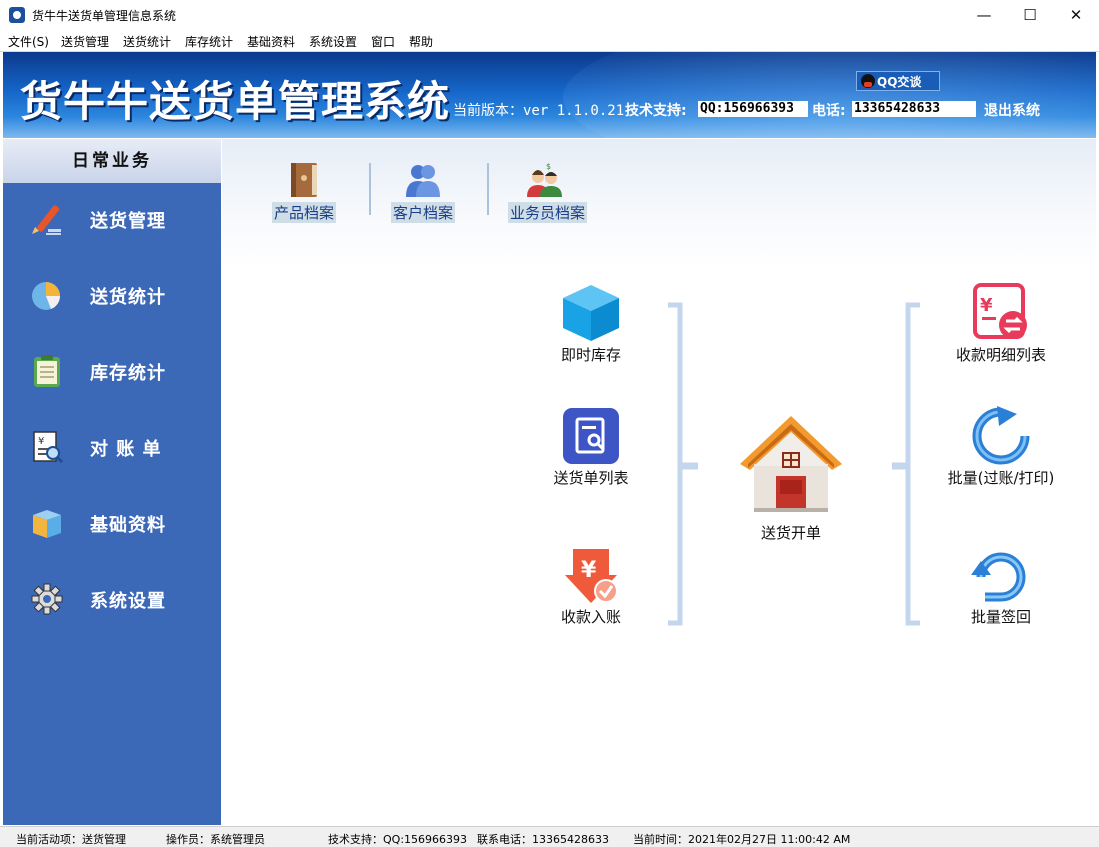 The width and height of the screenshot is (1099, 847). What do you see at coordinates (128, 221) in the screenshot?
I see `sidebar-item-label: 送货管理` at bounding box center [128, 221].